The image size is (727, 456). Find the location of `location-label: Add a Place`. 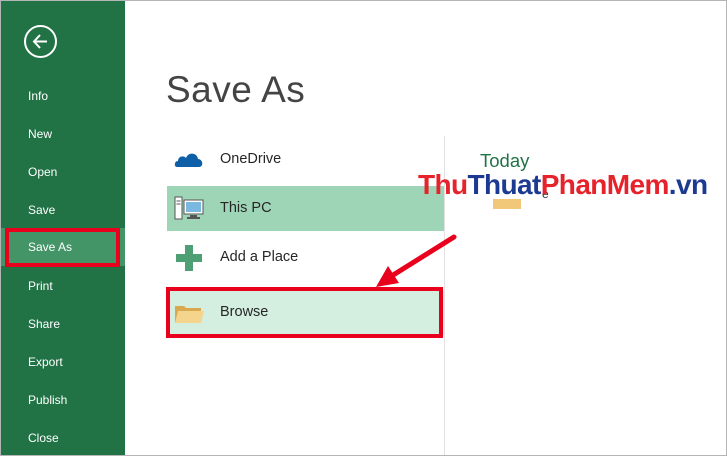

location-label: Add a Place is located at coordinates (259, 257).